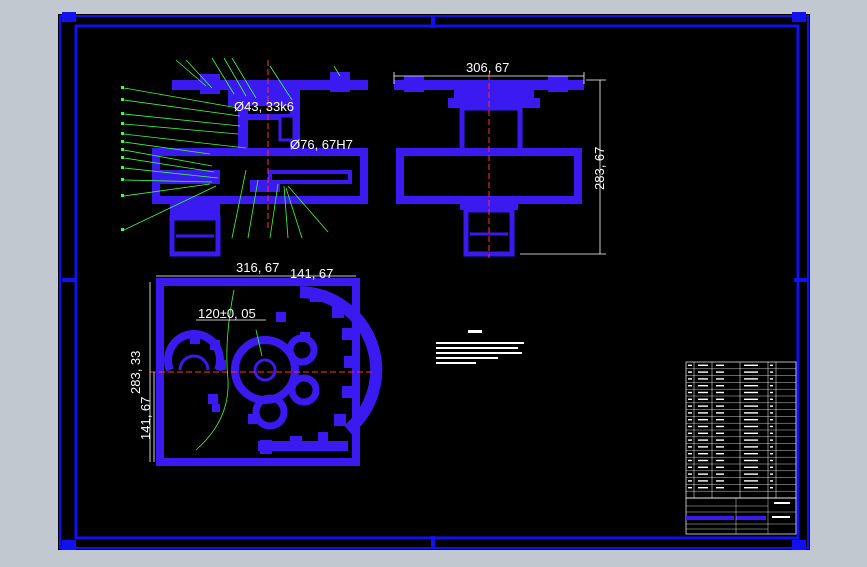 This screenshot has height=567, width=867. I want to click on dim-bore-dia: Ø76, 67H7, so click(321, 144).